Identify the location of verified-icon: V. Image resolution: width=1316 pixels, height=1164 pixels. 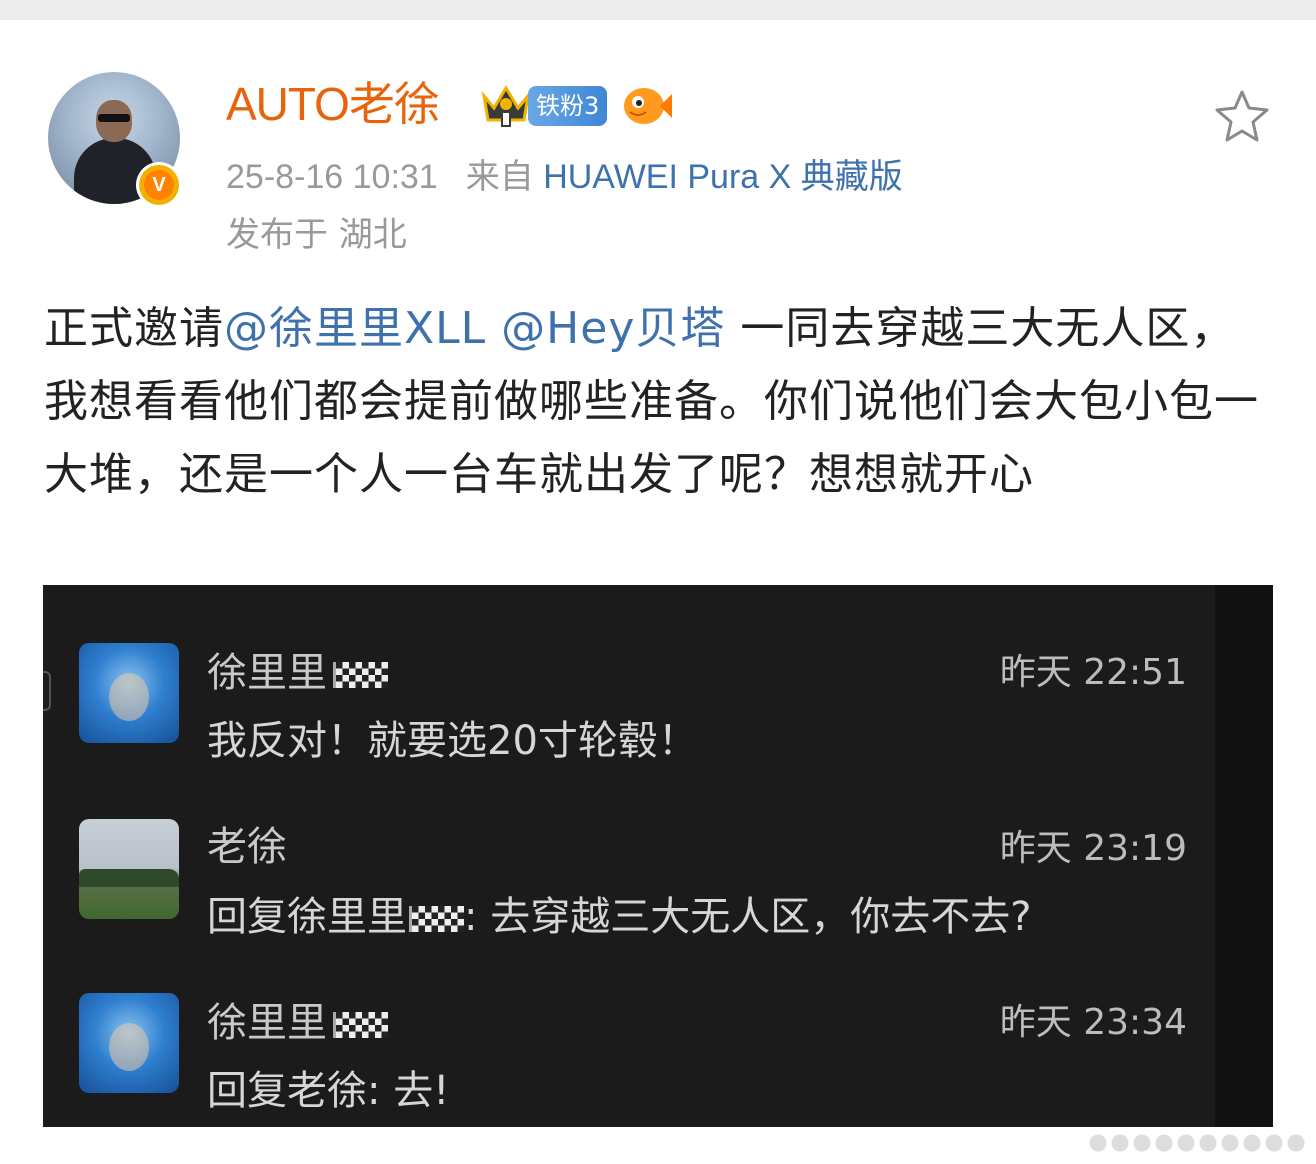
(159, 185).